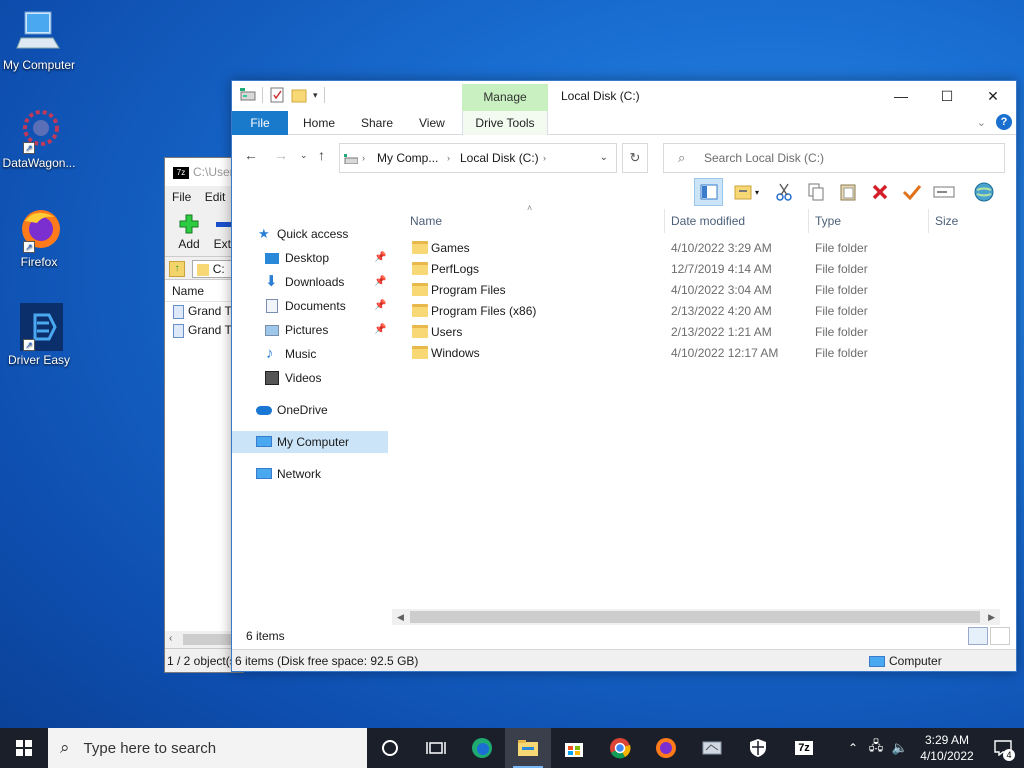 Image resolution: width=1024 pixels, height=768 pixels. What do you see at coordinates (482, 748) in the screenshot?
I see `taskbar-edge` at bounding box center [482, 748].